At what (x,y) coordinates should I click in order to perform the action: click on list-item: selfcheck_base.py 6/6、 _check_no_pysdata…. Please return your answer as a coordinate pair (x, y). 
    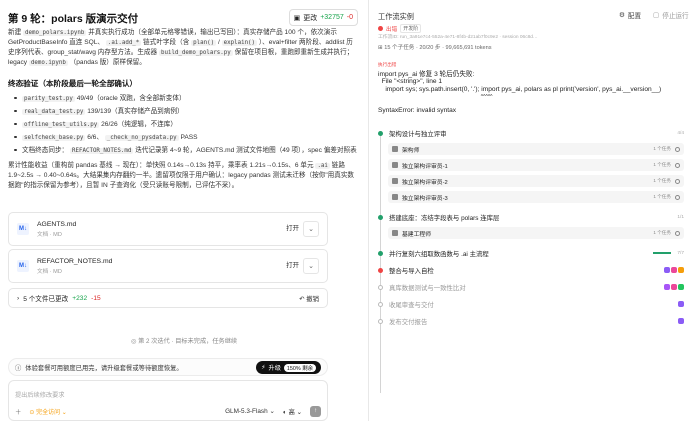
    Looking at the image, I should click on (186, 138).